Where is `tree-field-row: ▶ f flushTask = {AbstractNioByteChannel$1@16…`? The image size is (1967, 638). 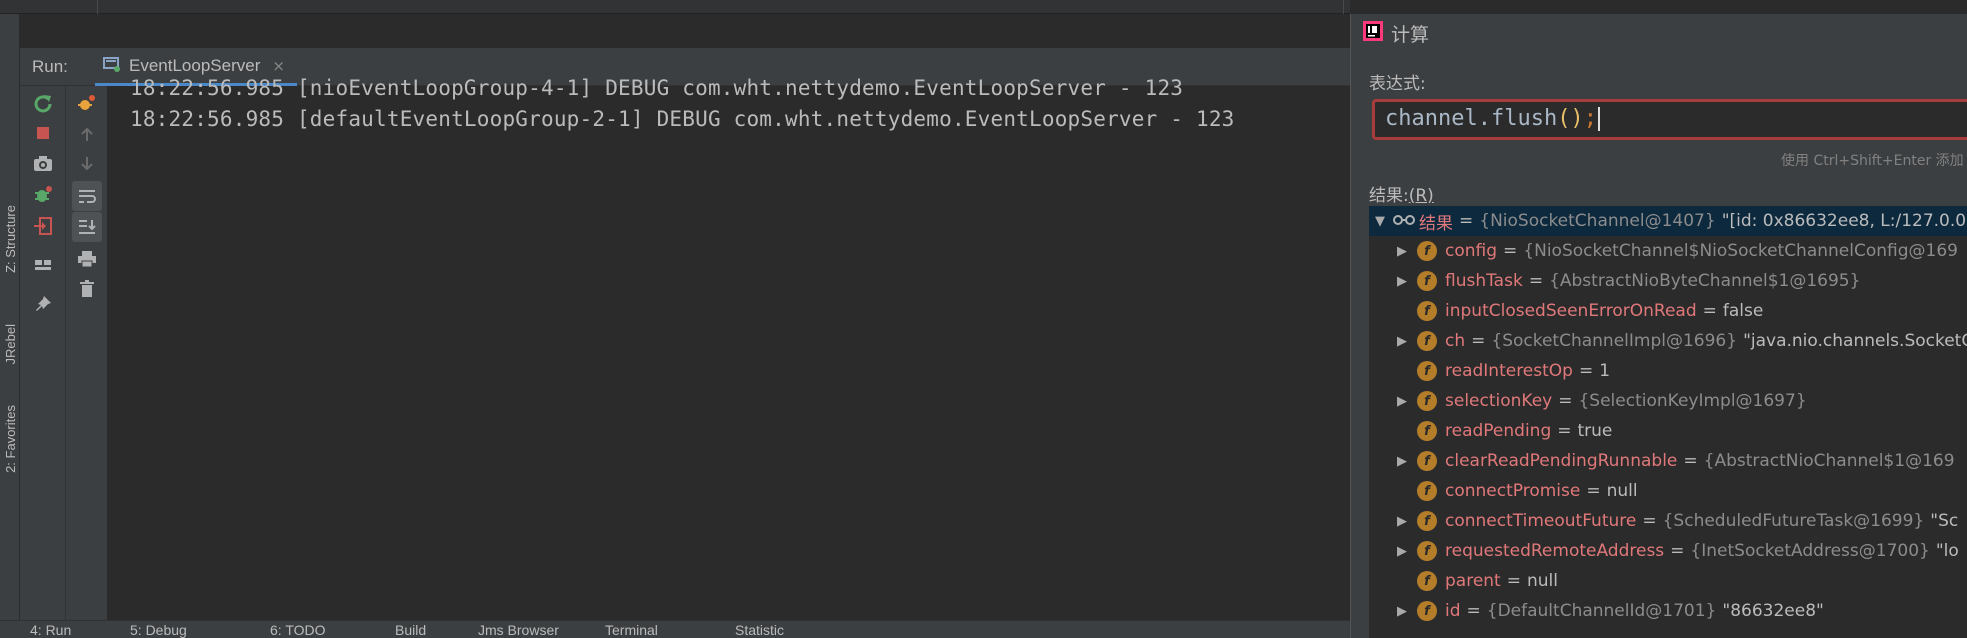 tree-field-row: ▶ f flushTask = {AbstractNioByteChannel$1@16… is located at coordinates (1668, 281).